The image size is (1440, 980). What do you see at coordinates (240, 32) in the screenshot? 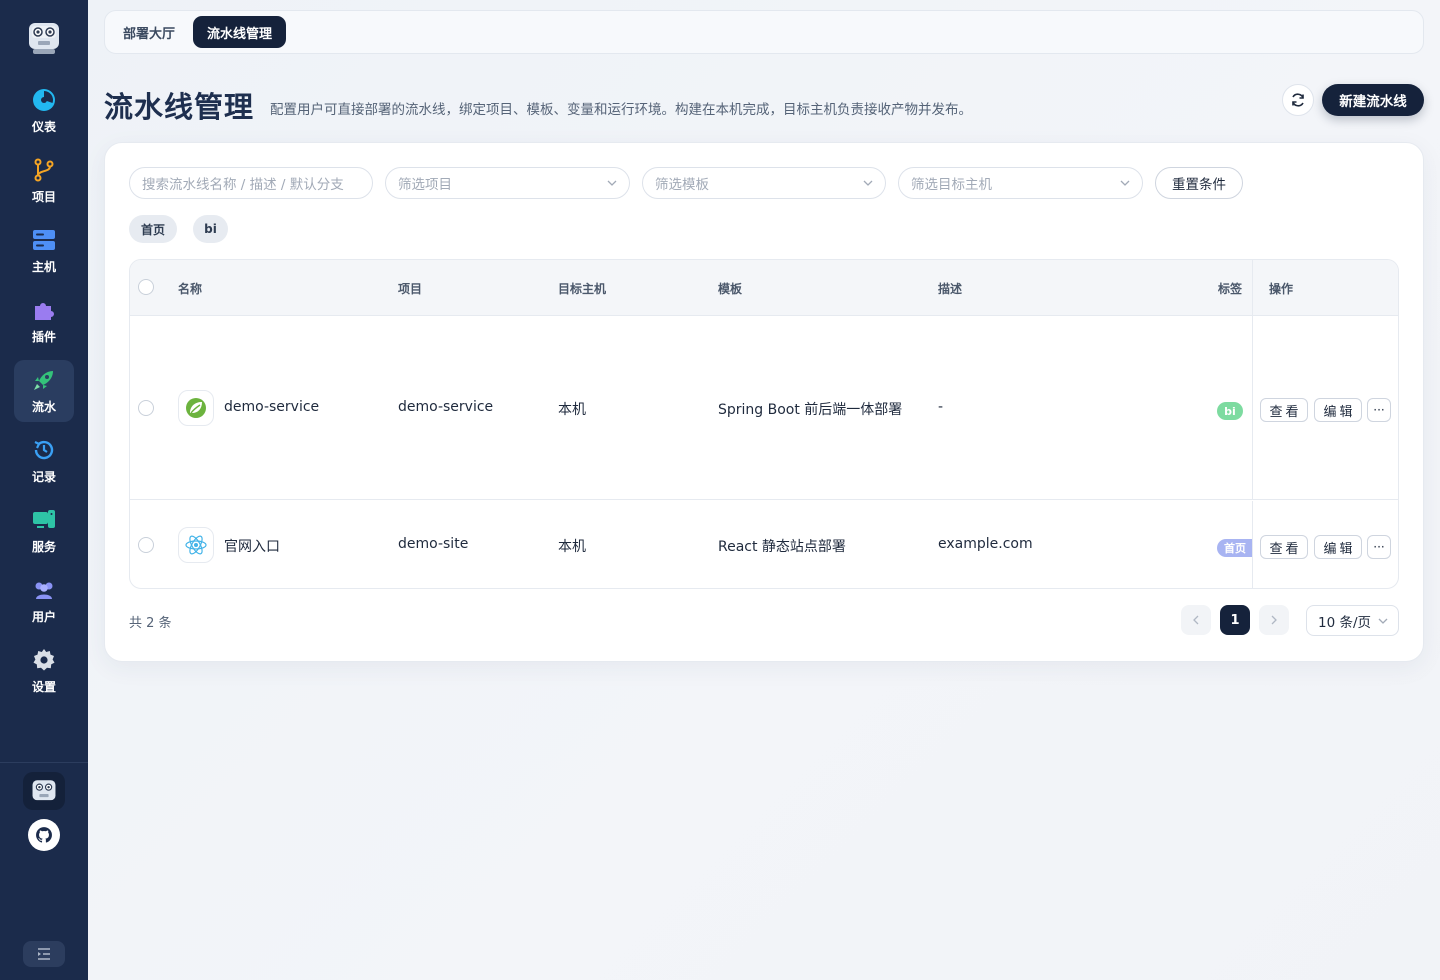
I see `tab-pipeline-management: 流水线管理` at bounding box center [240, 32].